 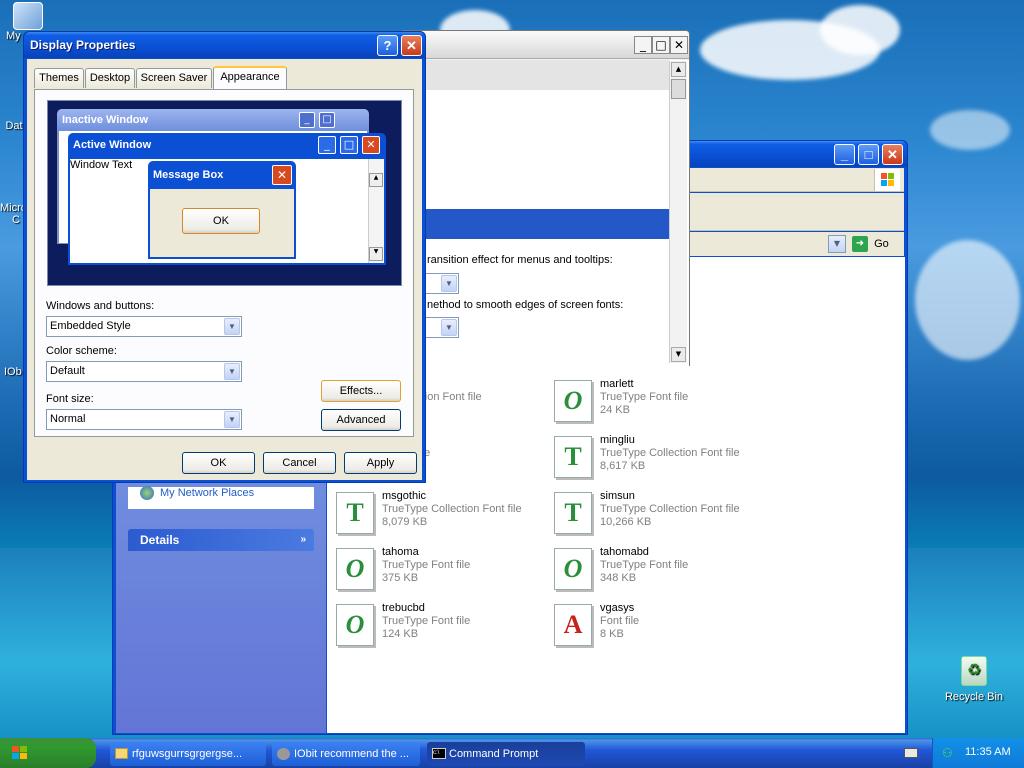 What do you see at coordinates (221, 221) in the screenshot?
I see `preview-ok-button: OK` at bounding box center [221, 221].